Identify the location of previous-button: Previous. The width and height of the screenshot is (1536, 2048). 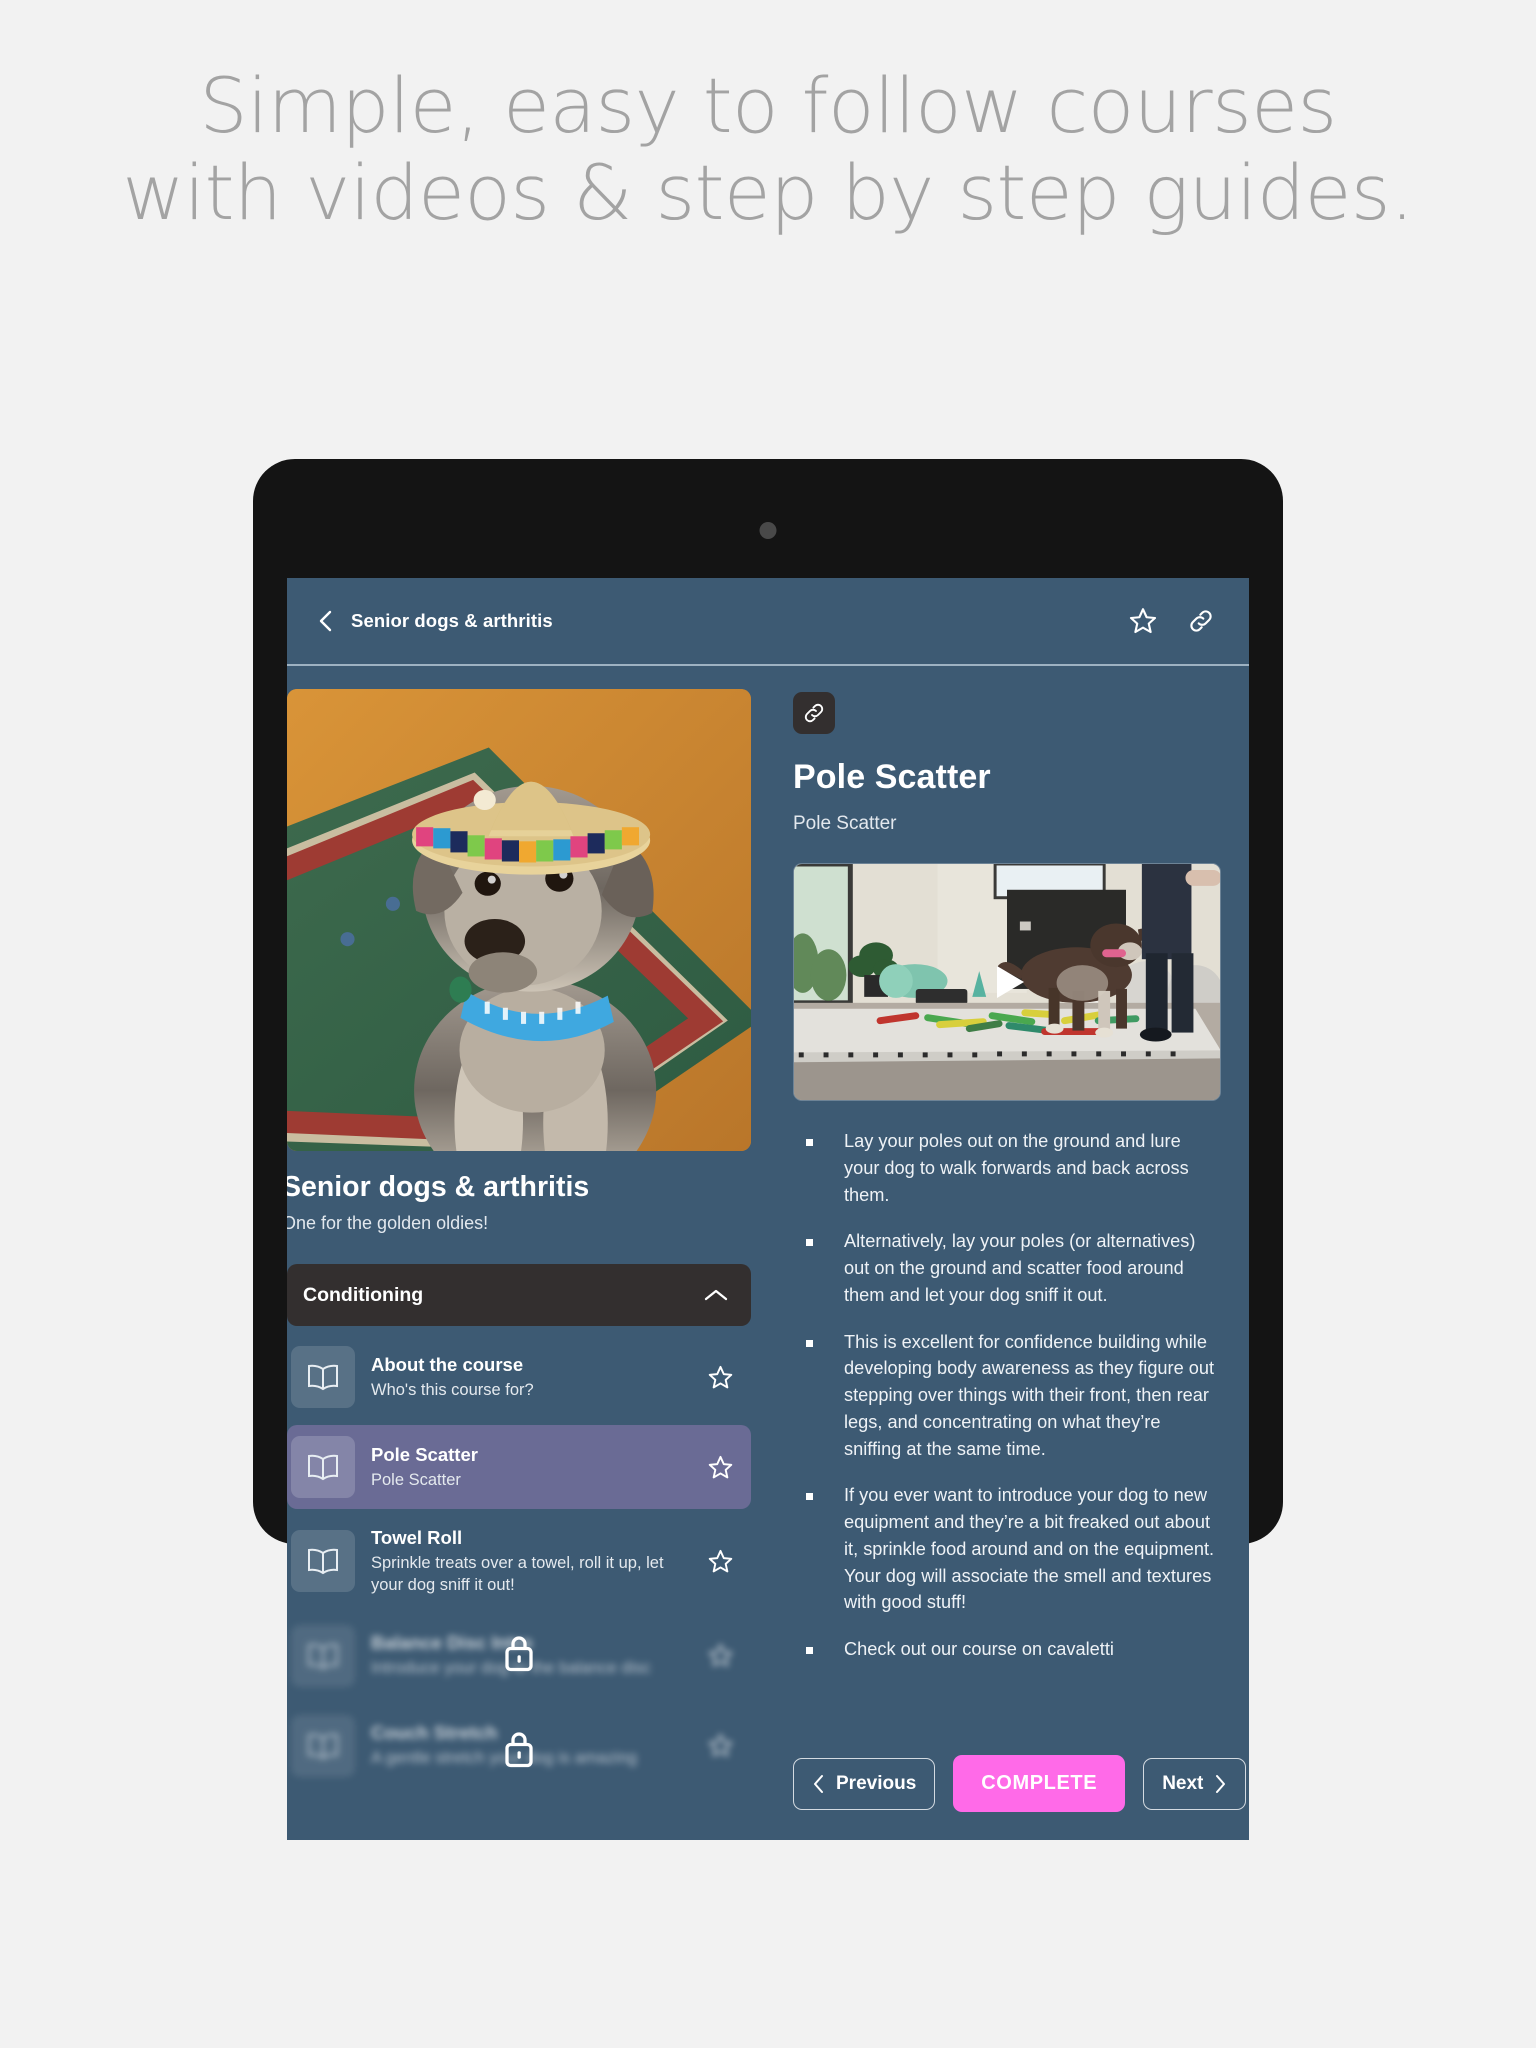
(864, 1783).